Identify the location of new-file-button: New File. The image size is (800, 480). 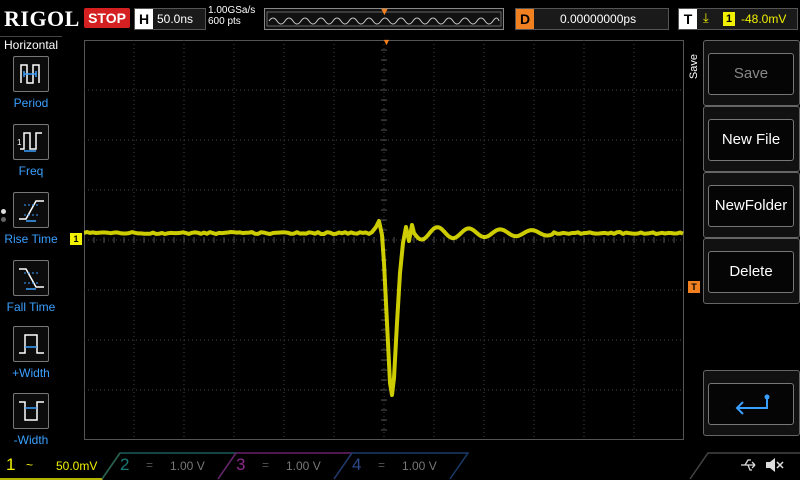
(751, 140).